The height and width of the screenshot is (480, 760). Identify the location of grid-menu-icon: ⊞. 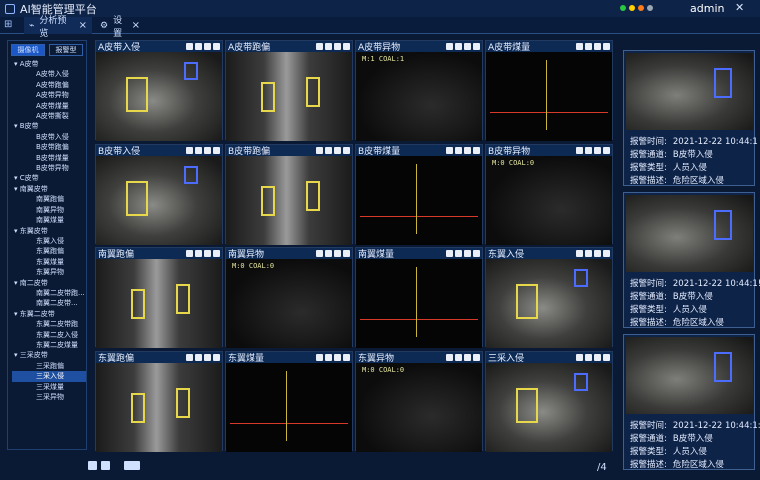
(8, 24).